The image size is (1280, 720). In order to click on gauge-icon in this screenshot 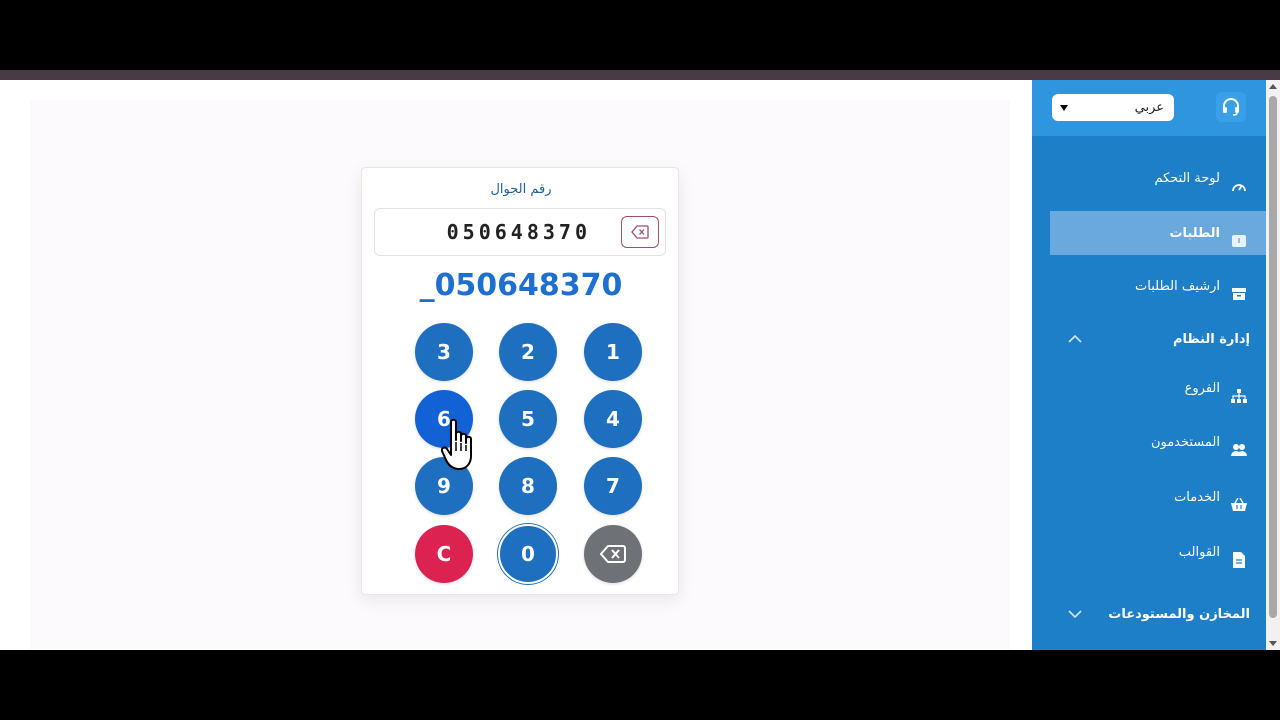, I will do `click(1239, 186)`.